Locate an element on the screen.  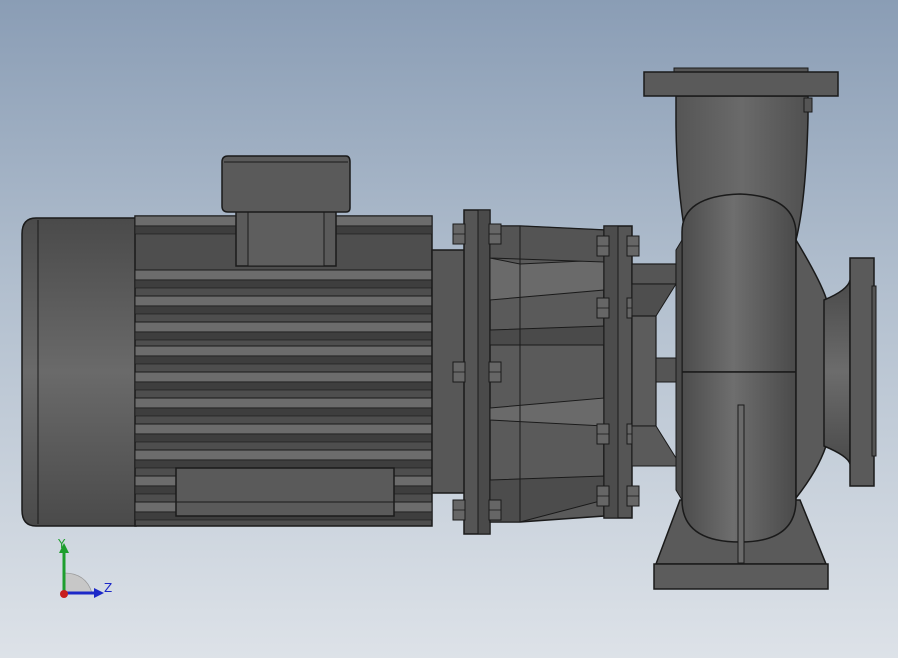
motor-end-cap is located at coordinates (79, 372).